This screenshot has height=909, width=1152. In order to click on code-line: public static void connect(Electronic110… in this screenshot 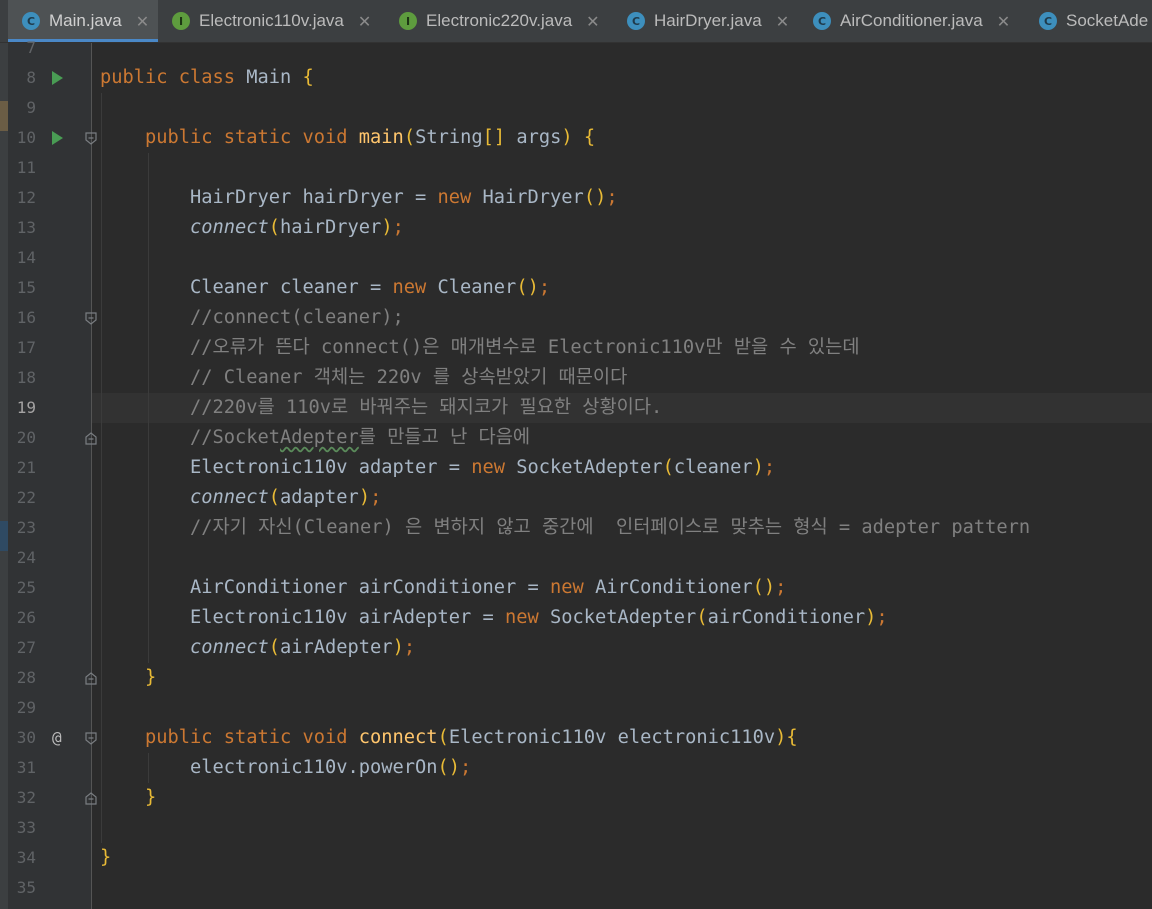, I will do `click(626, 738)`.